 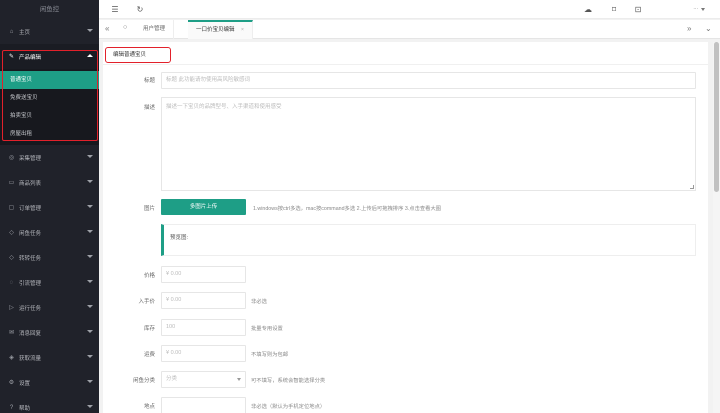 I want to click on tab-label: 用户管理, so click(x=154, y=29).